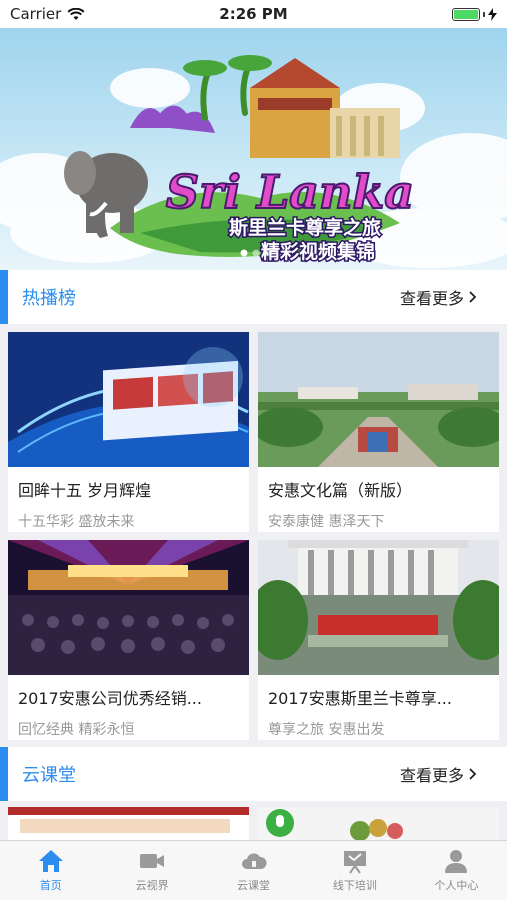 The height and width of the screenshot is (900, 507). What do you see at coordinates (456, 861) in the screenshot?
I see `user-icon` at bounding box center [456, 861].